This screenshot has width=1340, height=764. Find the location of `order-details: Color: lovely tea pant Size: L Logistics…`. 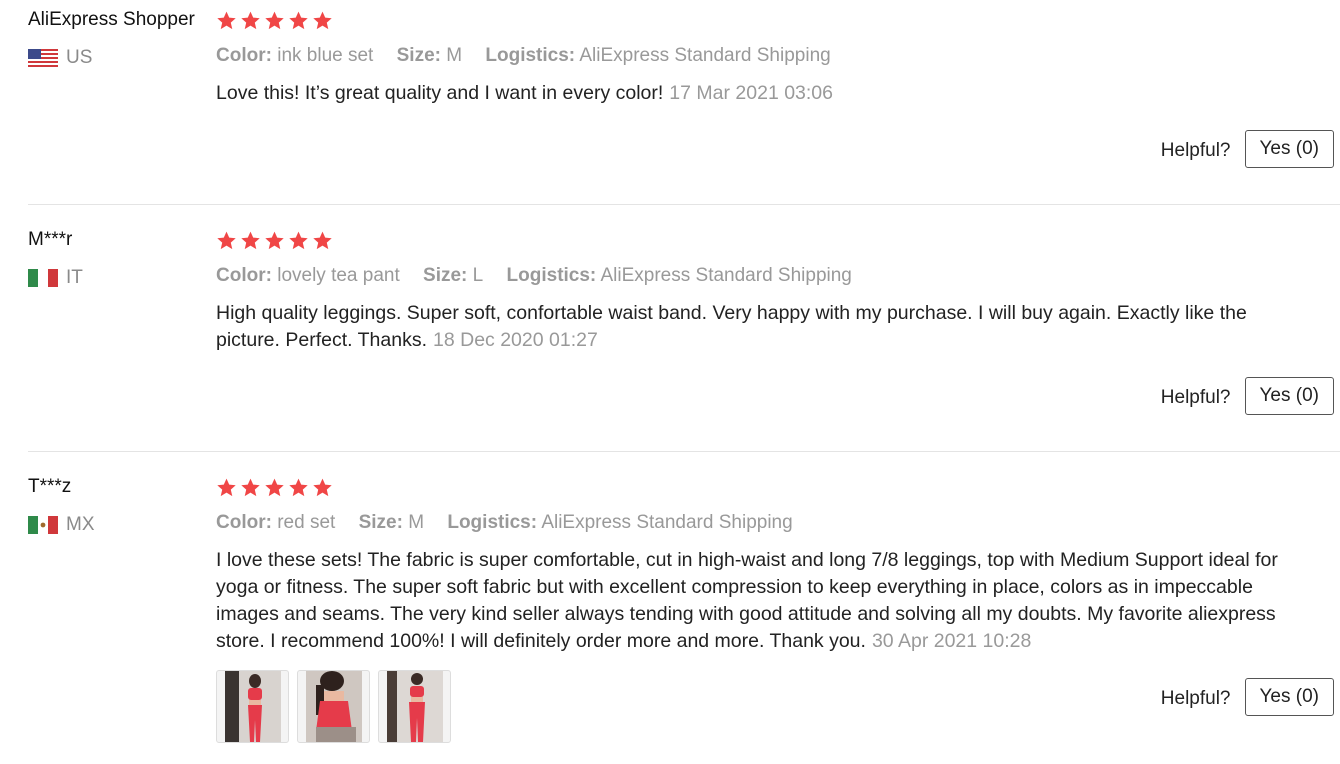

order-details: Color: lovely tea pant Size: L Logistics… is located at coordinates (543, 276).